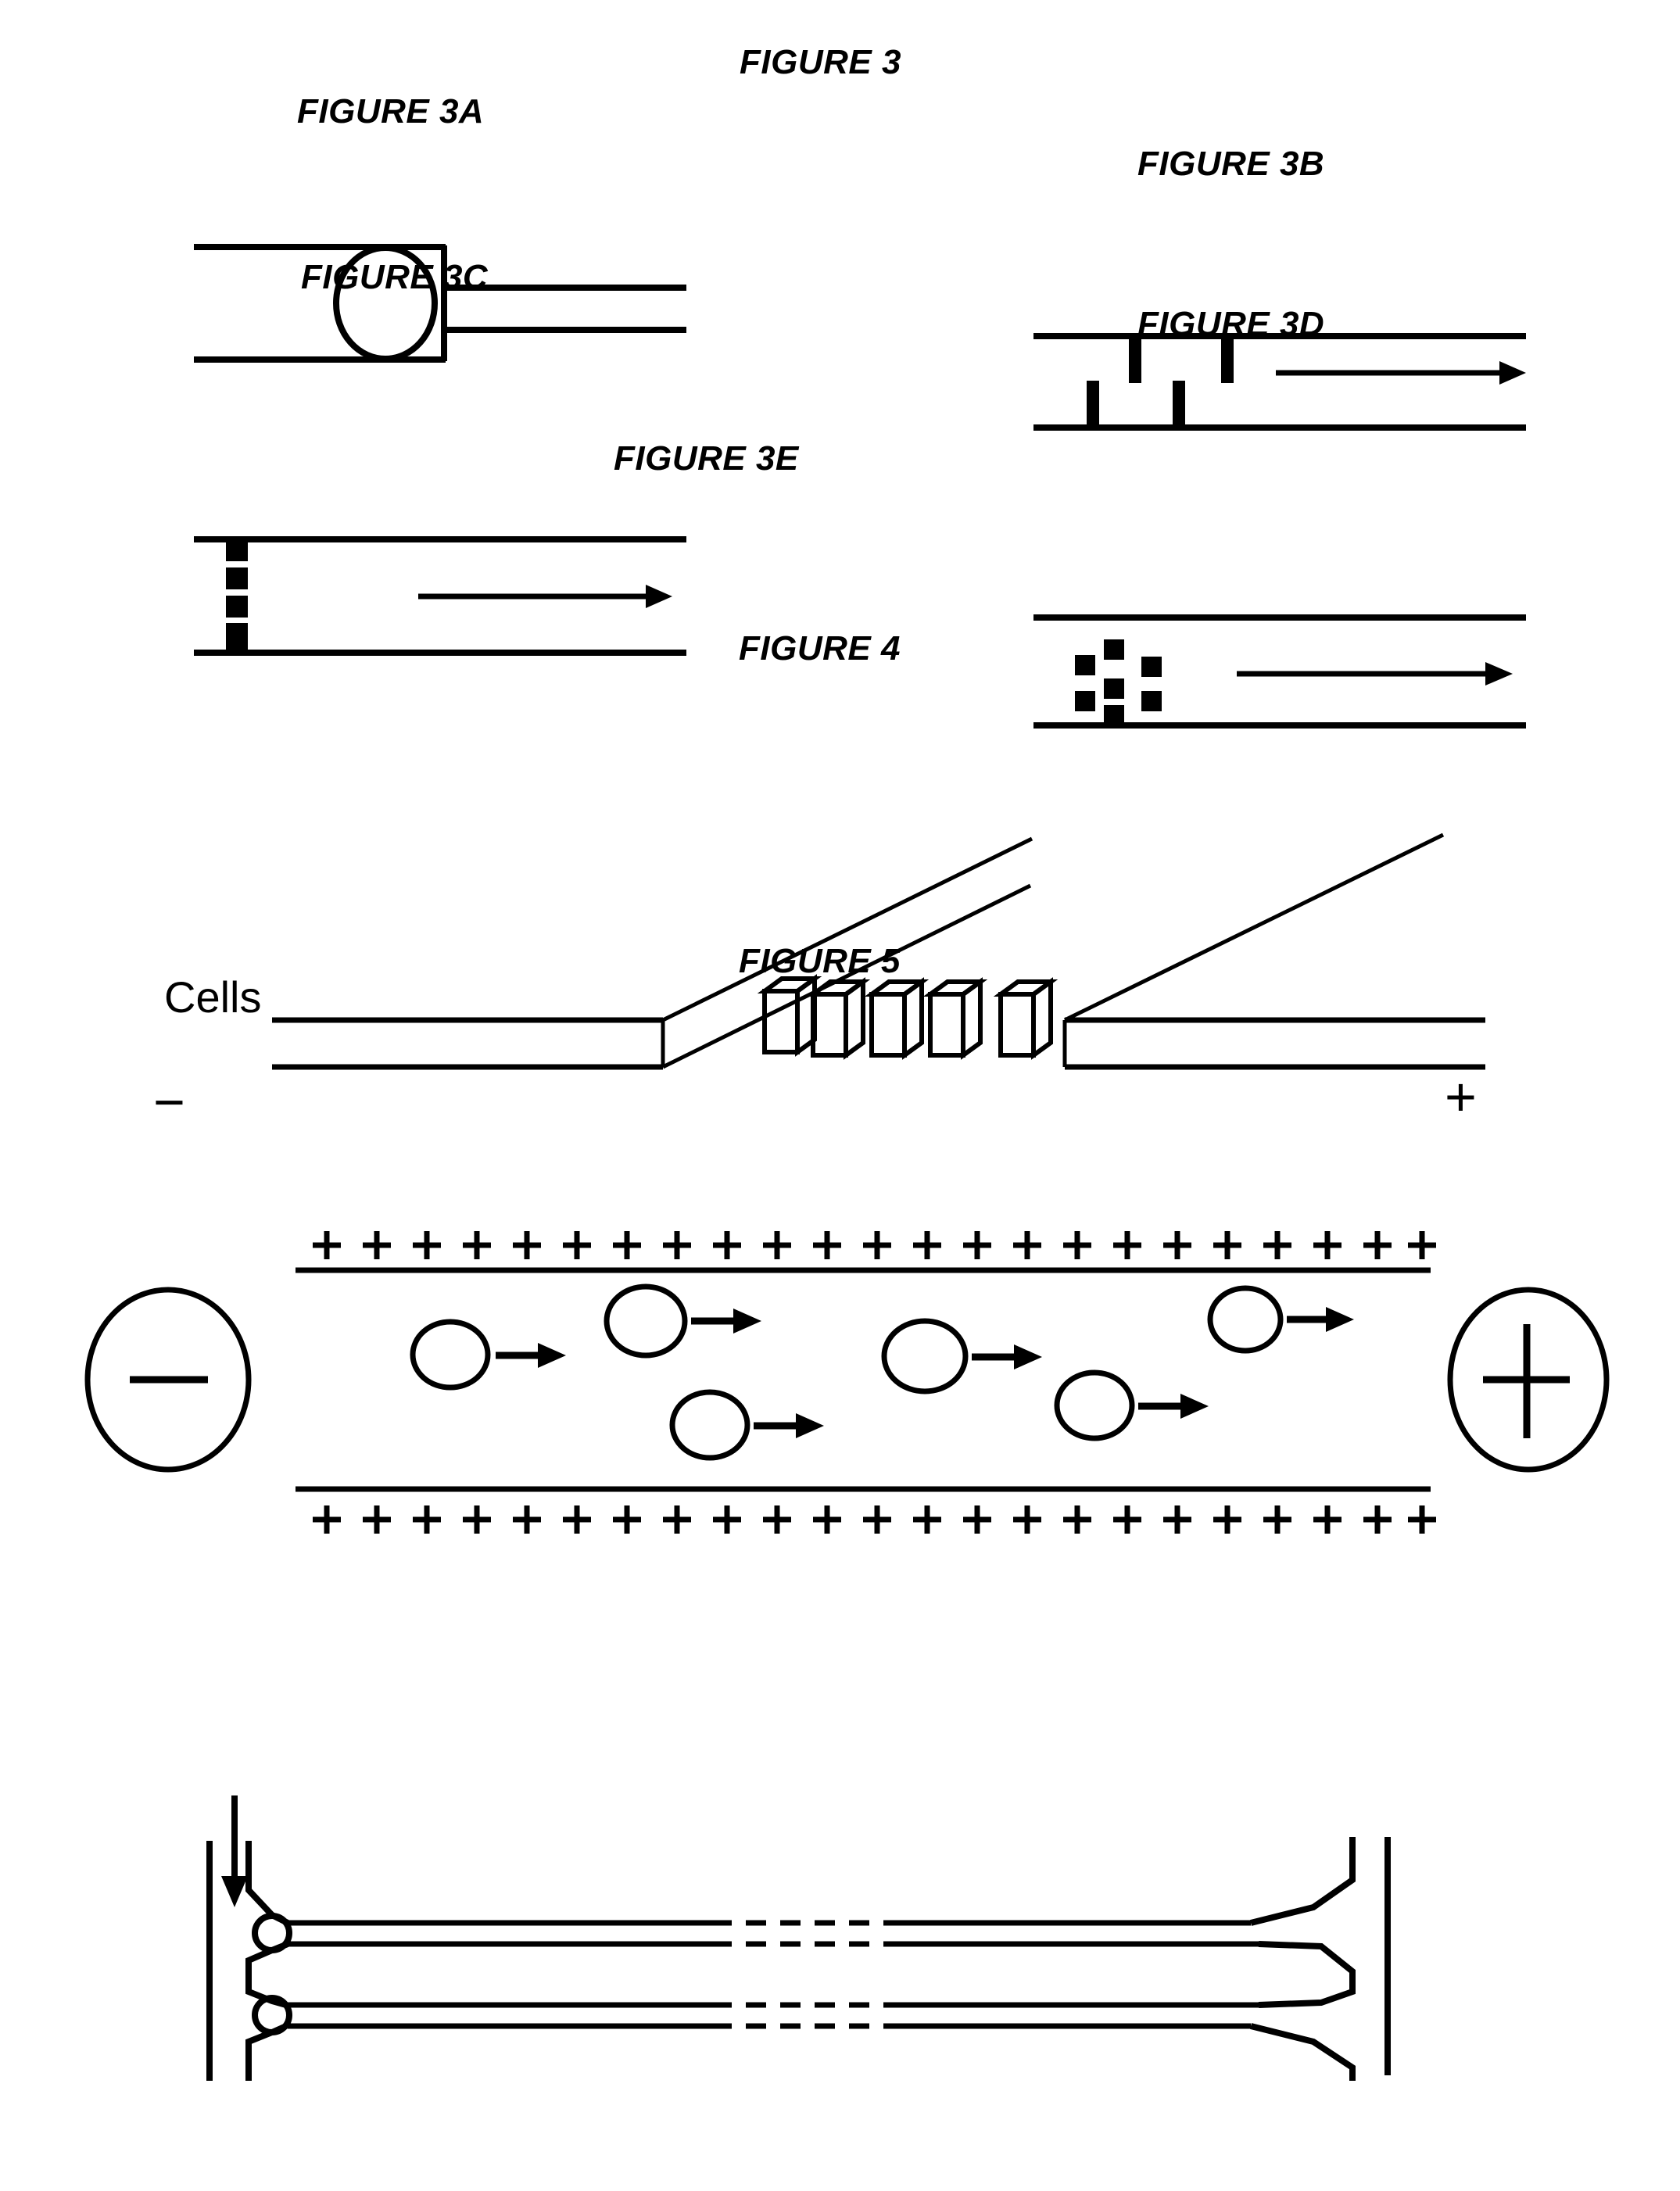  I want to click on figure-4-drawing, so click(847, 1382).